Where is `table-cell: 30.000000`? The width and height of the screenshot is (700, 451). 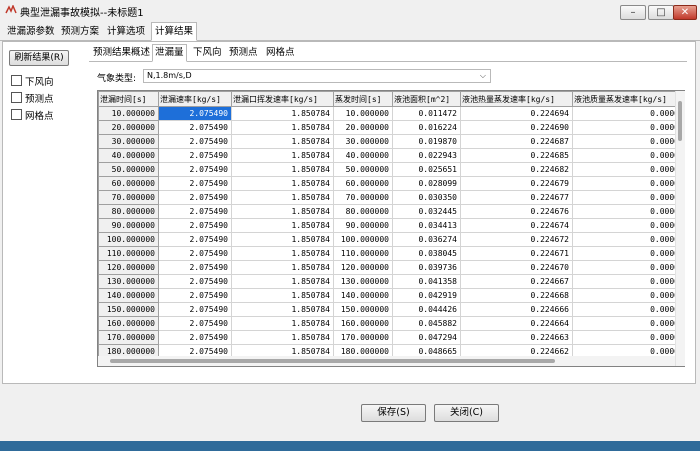 table-cell: 30.000000 is located at coordinates (363, 141).